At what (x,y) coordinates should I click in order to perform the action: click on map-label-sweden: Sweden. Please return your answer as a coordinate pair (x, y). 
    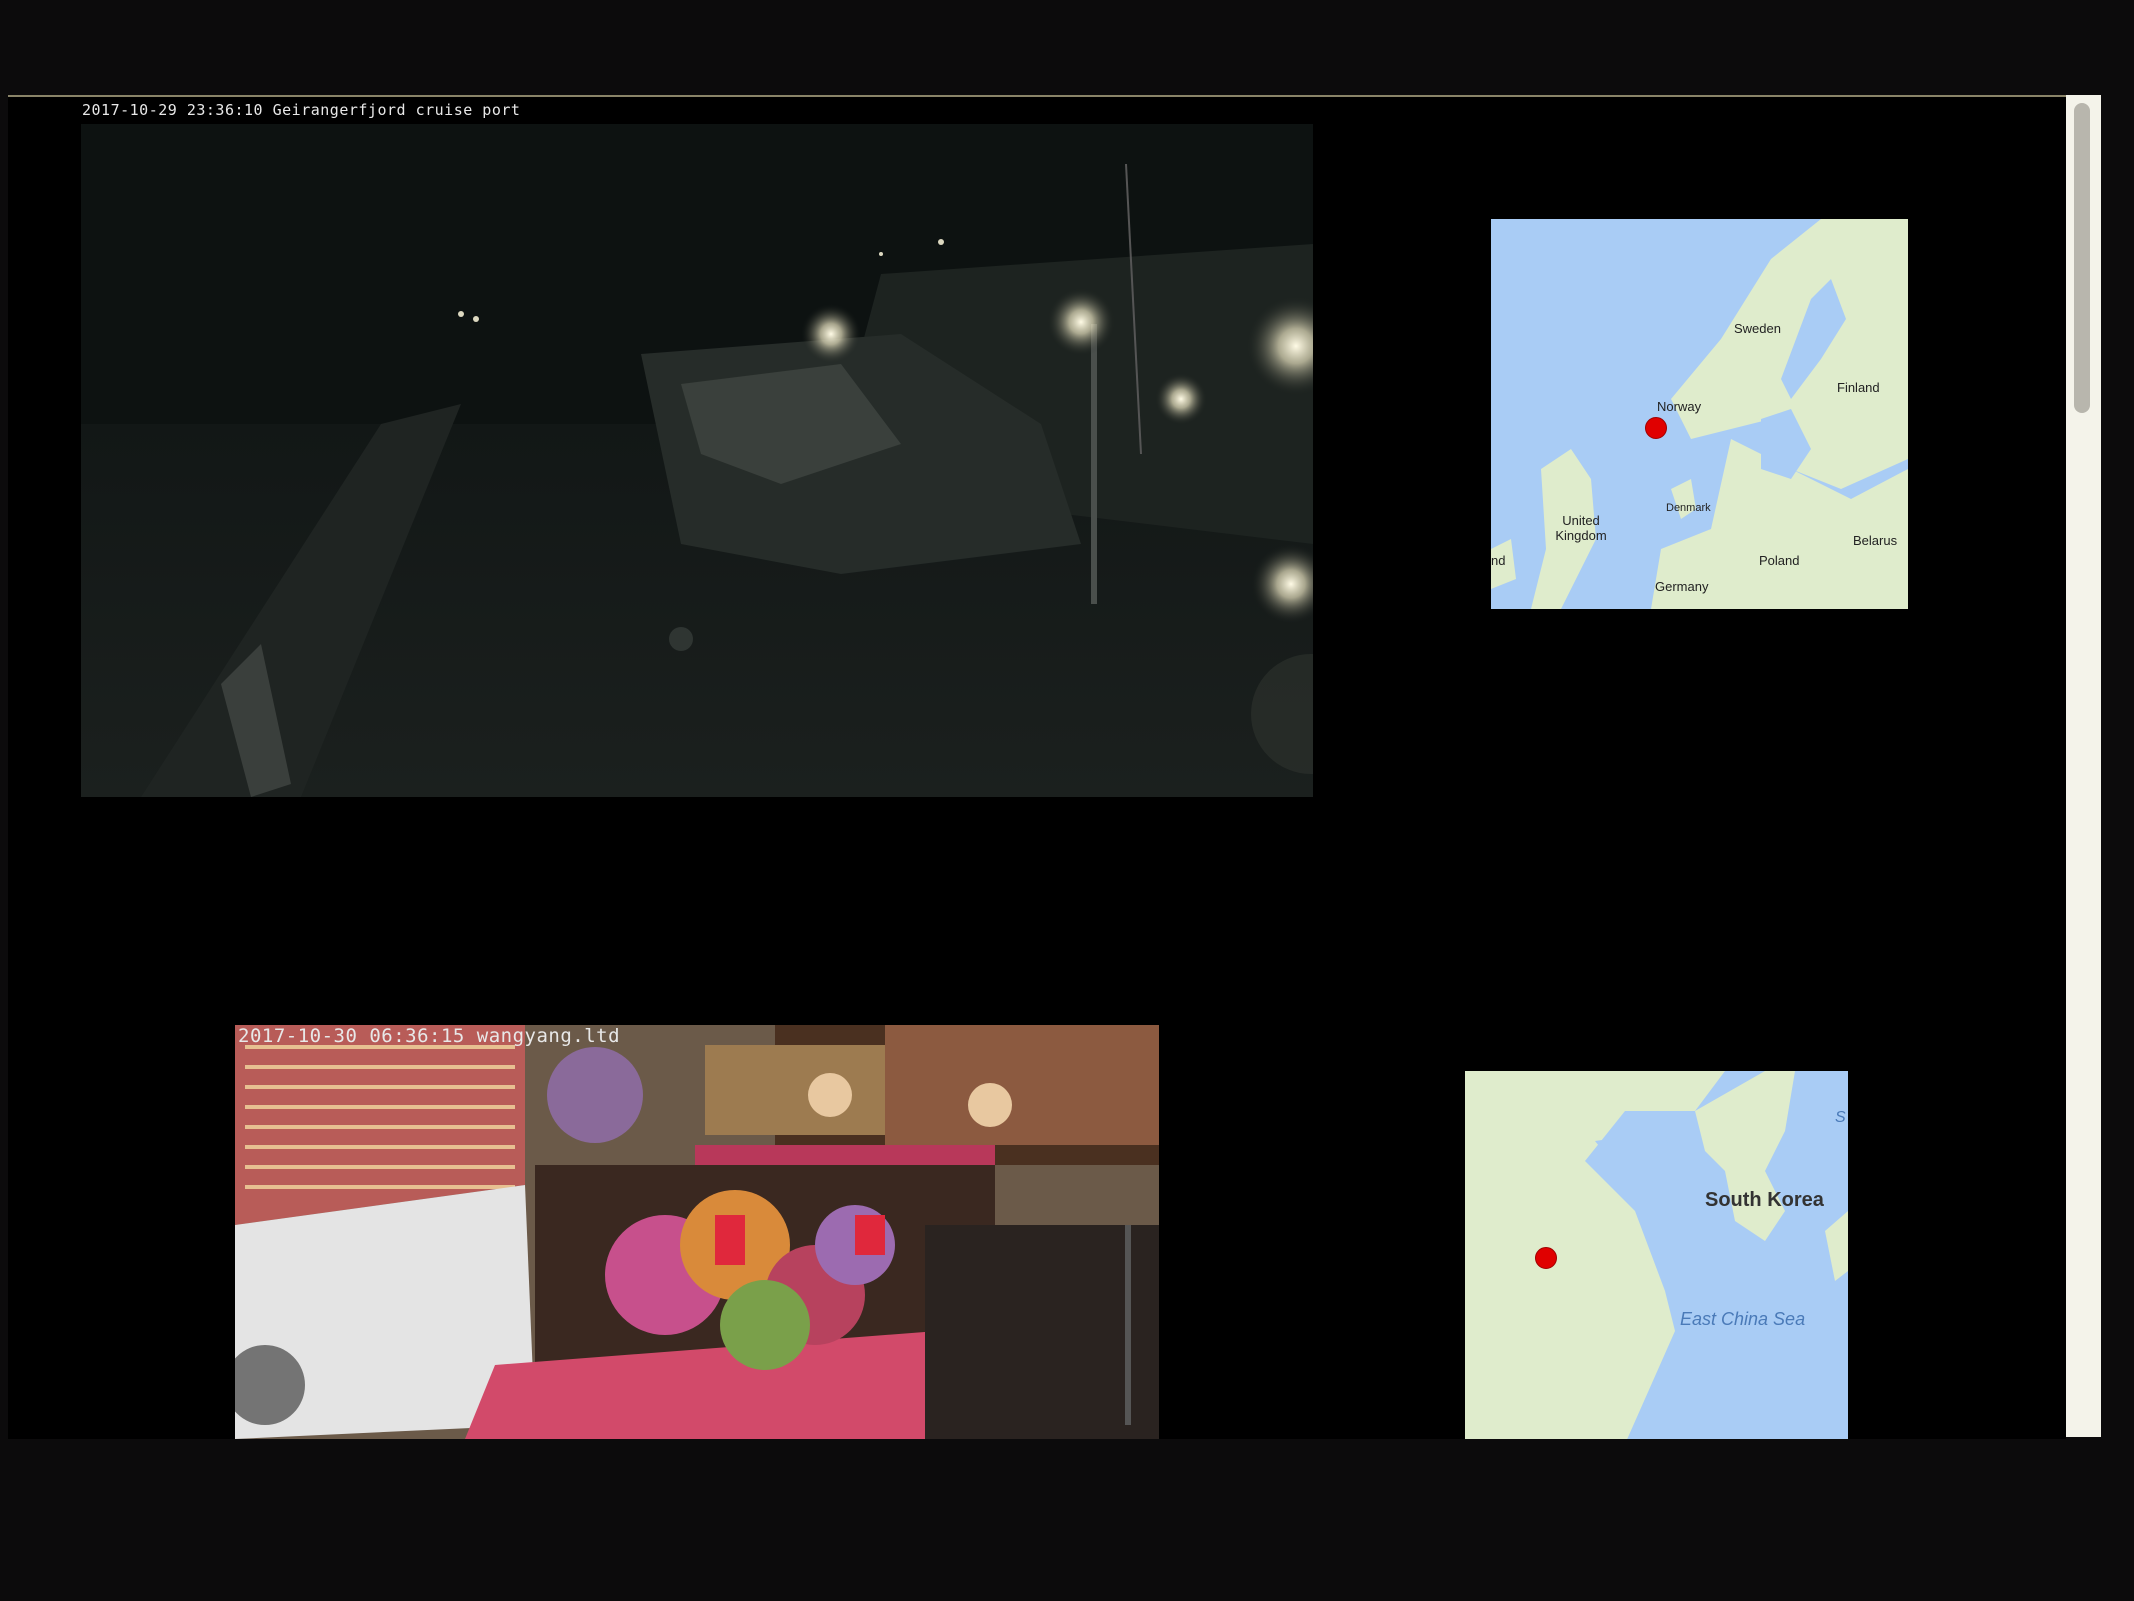
    Looking at the image, I should click on (1757, 328).